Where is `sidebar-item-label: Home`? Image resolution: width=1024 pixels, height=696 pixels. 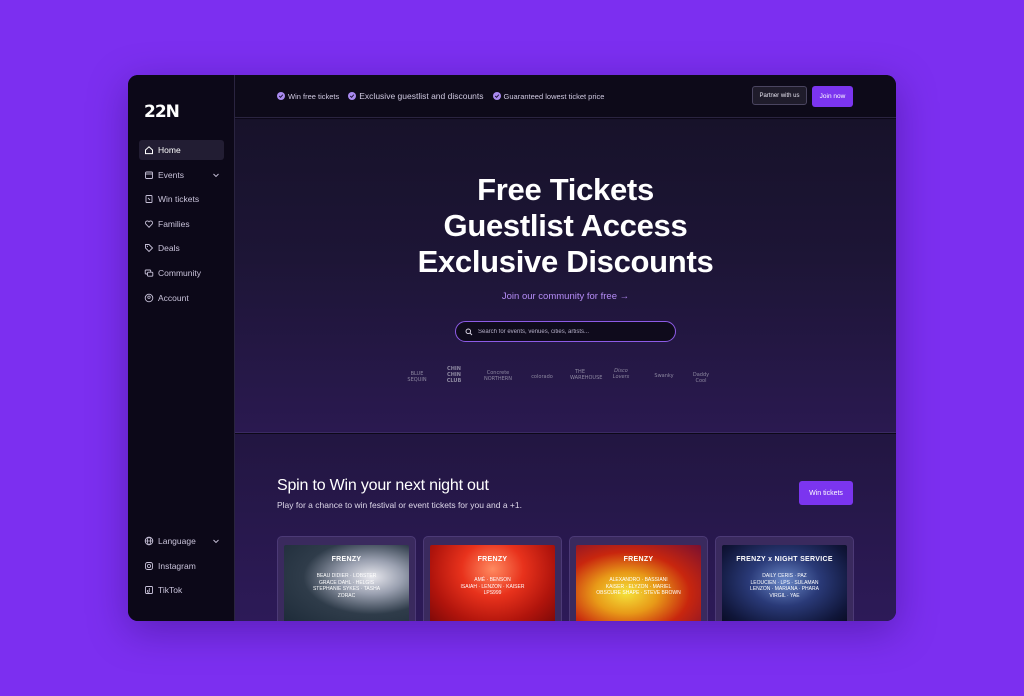
sidebar-item-label: Home is located at coordinates (169, 150).